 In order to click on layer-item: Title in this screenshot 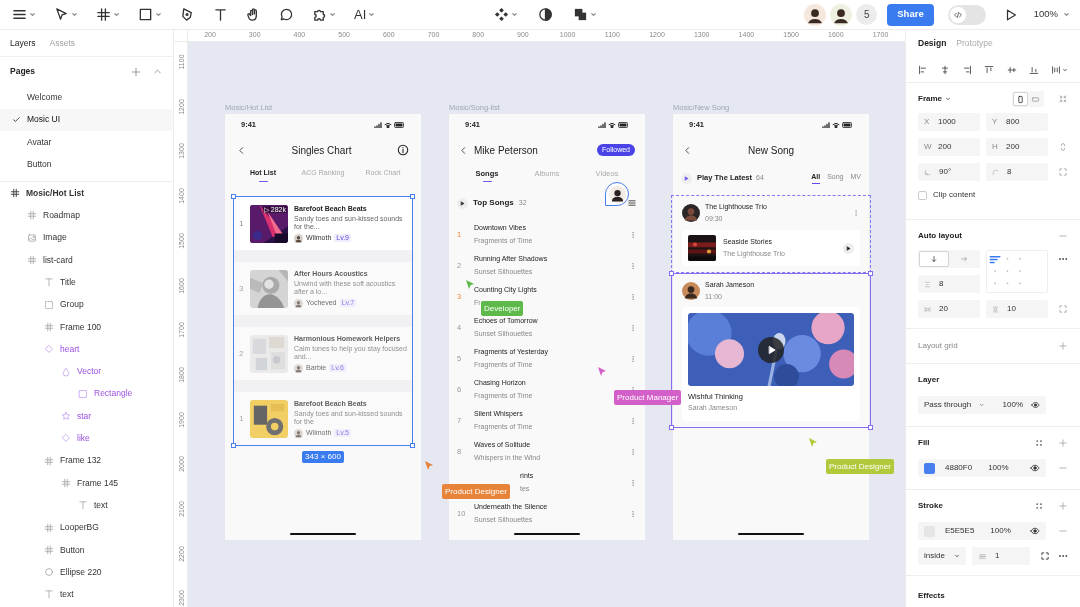, I will do `click(86, 282)`.